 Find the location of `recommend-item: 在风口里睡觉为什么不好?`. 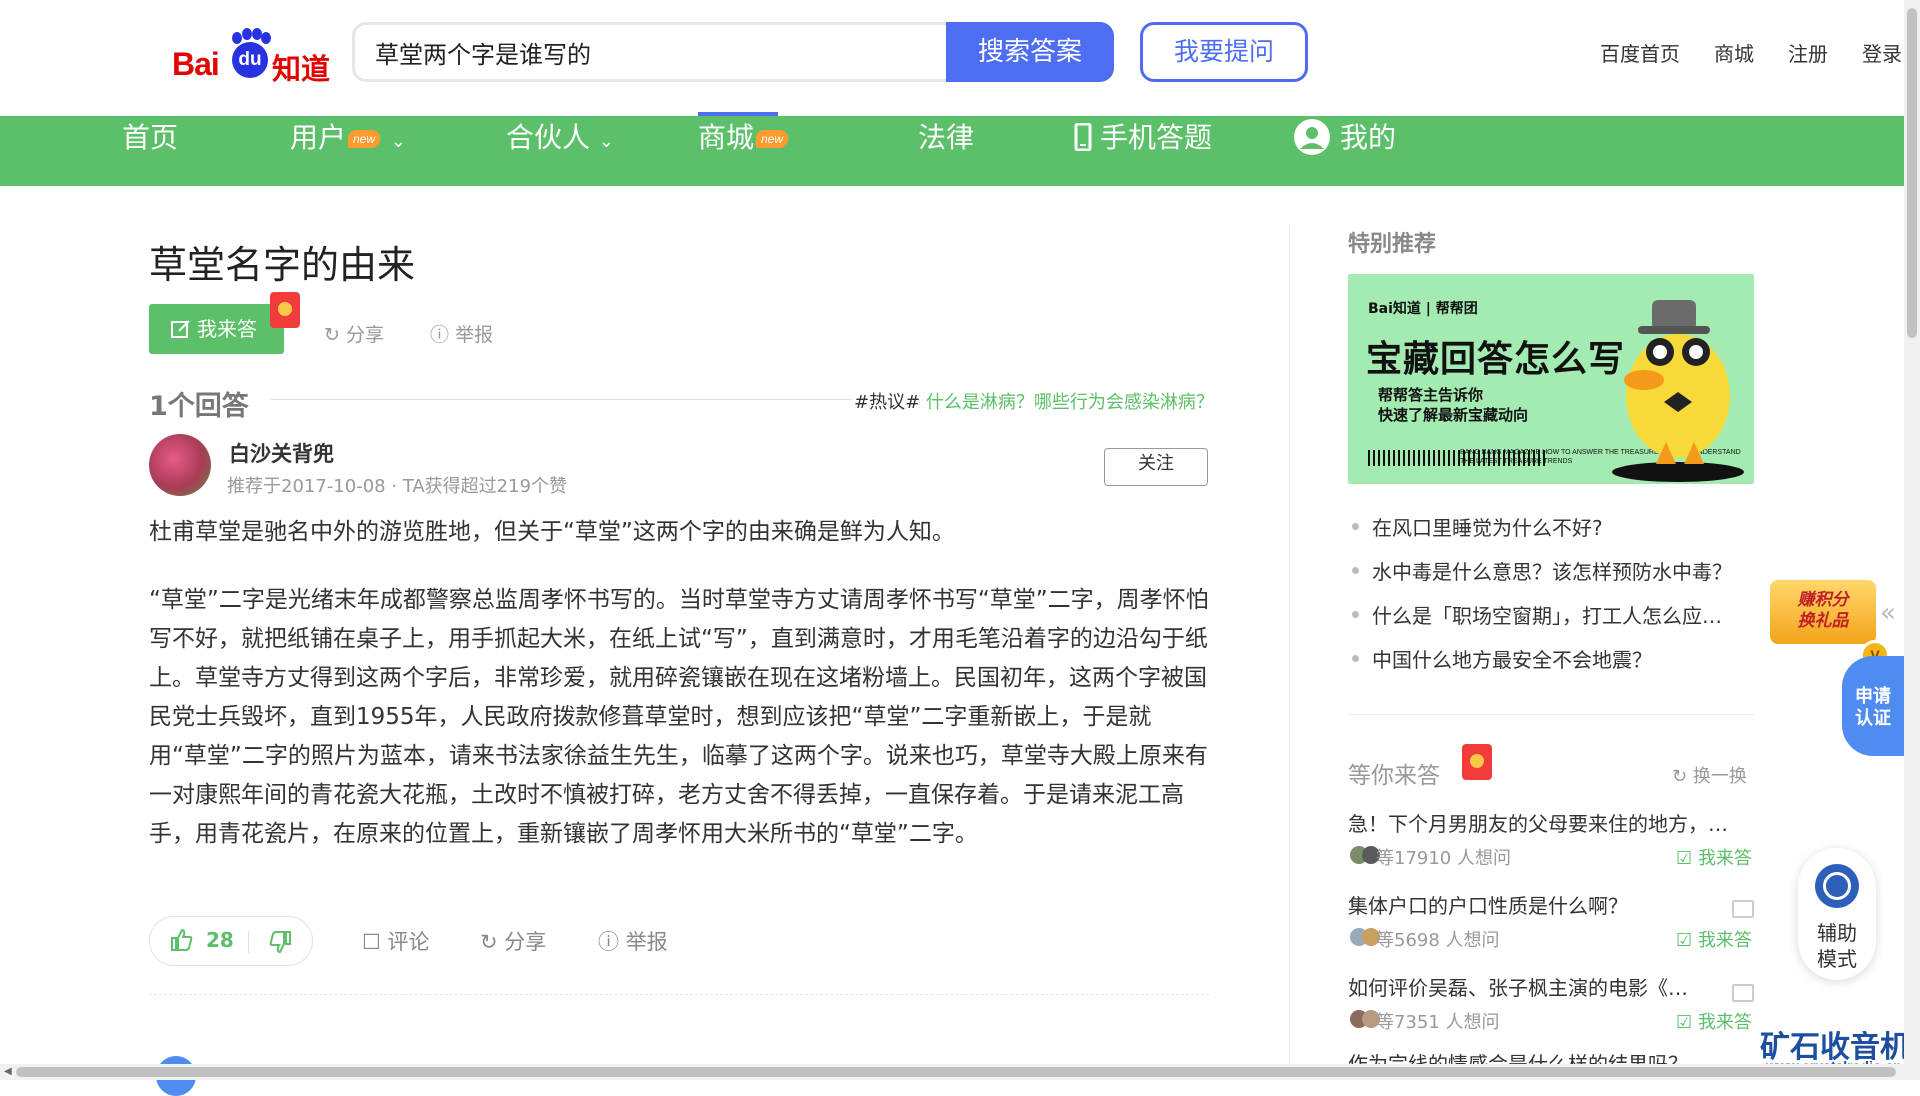

recommend-item: 在风口里睡觉为什么不好? is located at coordinates (1552, 526).